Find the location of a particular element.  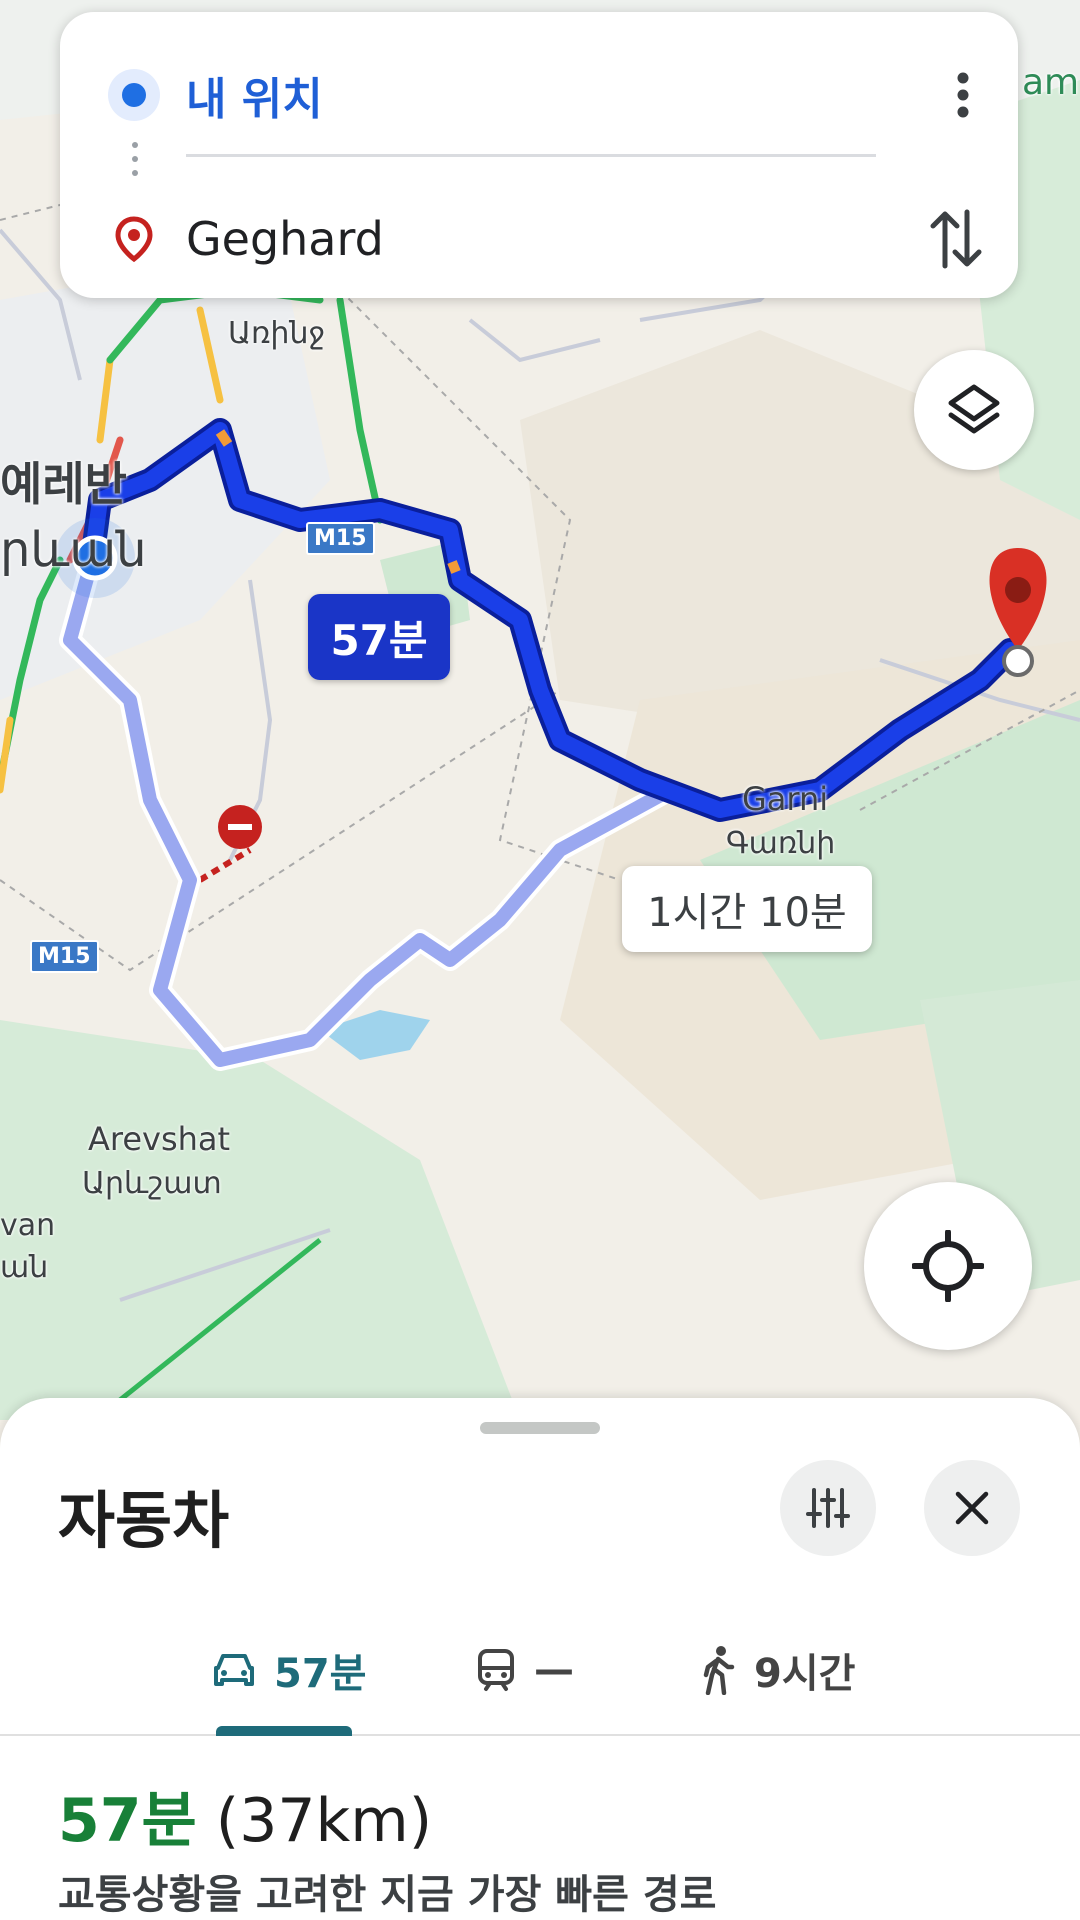

tab-transit: — is located at coordinates (525, 1670).